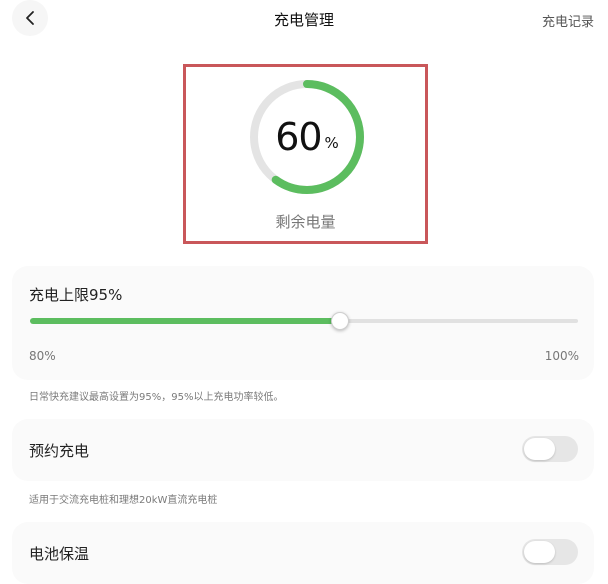 This screenshot has width=608, height=584. I want to click on slider-thumb, so click(339, 321).